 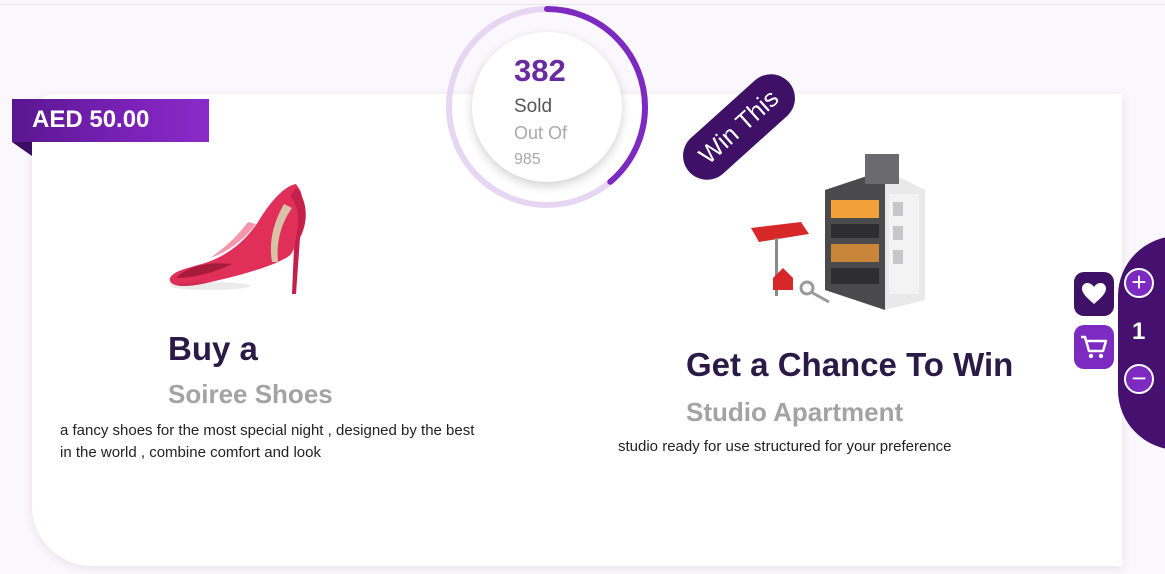 I want to click on sold-counter: 382 Sold Out Of 985, so click(x=547, y=107).